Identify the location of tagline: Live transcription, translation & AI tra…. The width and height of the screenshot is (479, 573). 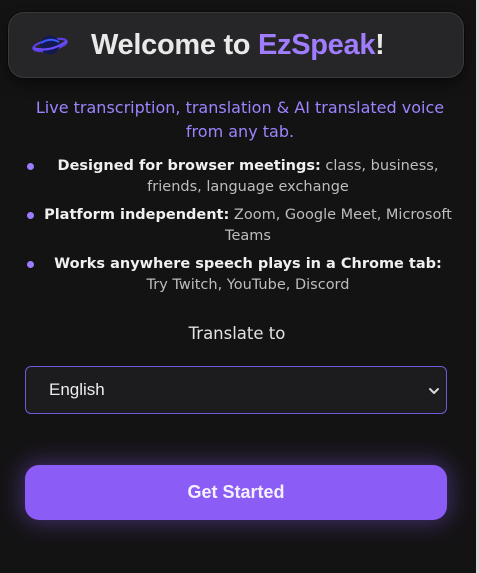
(240, 119).